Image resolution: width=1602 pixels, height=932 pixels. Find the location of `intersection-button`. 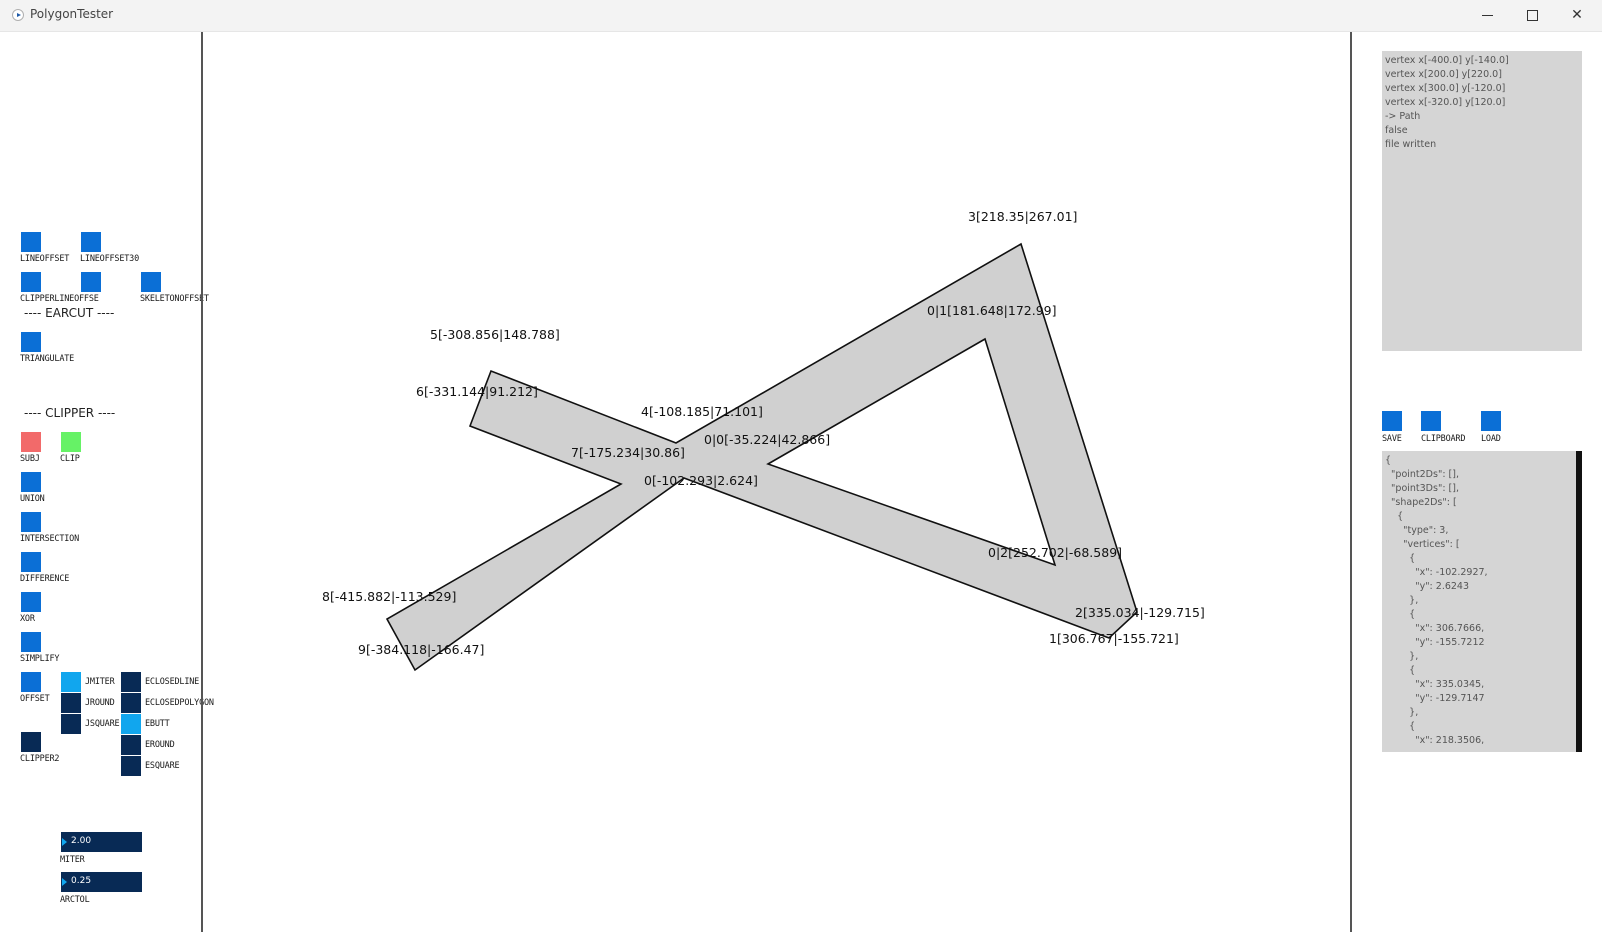

intersection-button is located at coordinates (31, 522).